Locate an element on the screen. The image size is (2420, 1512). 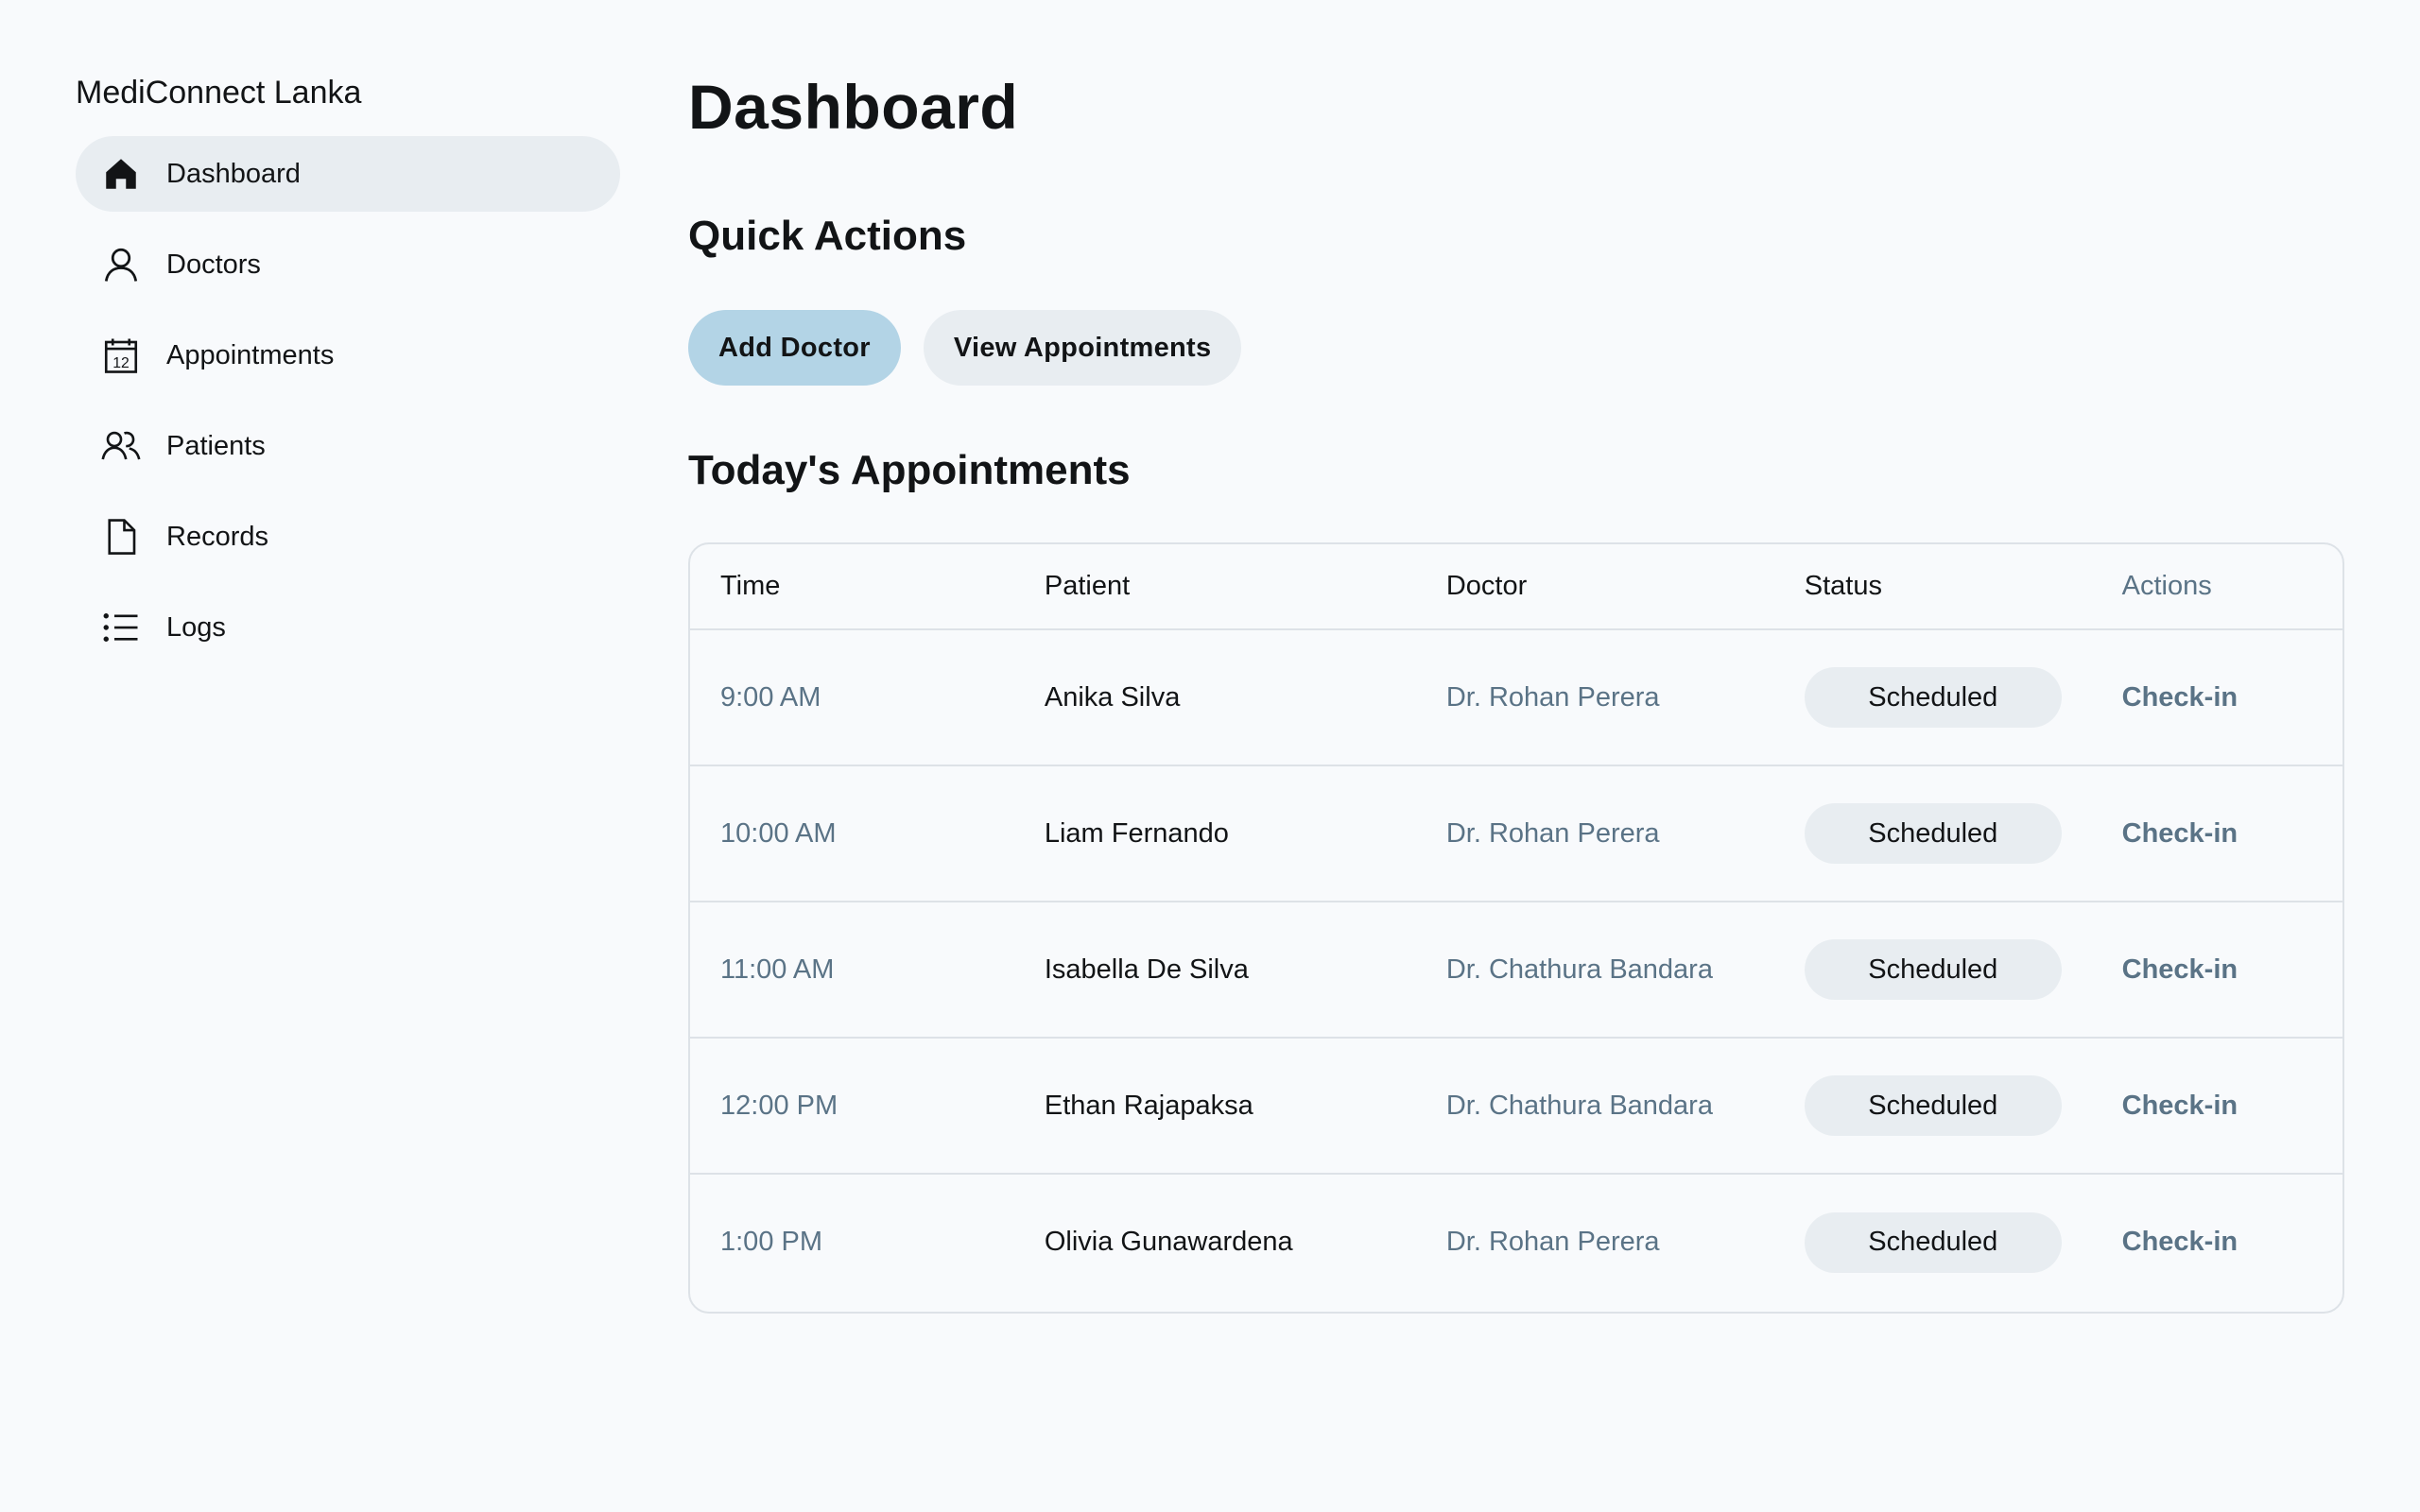
patient-name: Isabella De Silva is located at coordinates (1146, 969).